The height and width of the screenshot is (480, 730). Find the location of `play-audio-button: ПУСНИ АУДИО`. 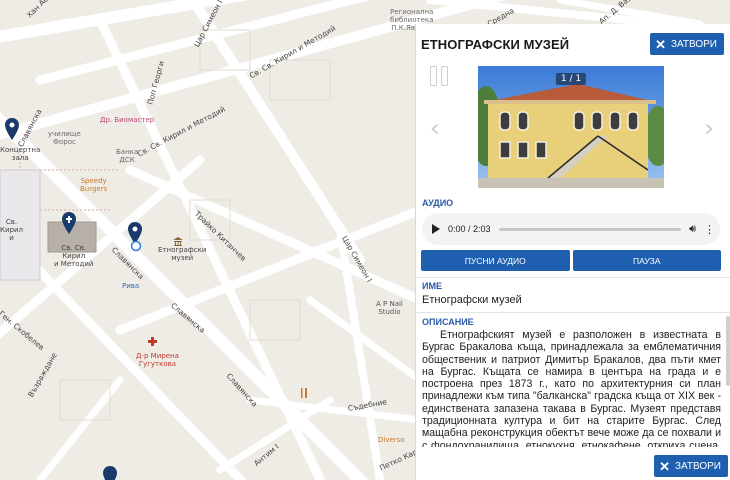

play-audio-button: ПУСНИ АУДИО is located at coordinates (495, 260).